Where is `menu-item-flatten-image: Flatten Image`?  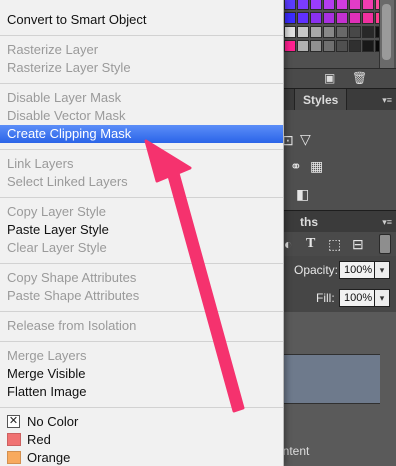 menu-item-flatten-image: Flatten Image is located at coordinates (141, 392).